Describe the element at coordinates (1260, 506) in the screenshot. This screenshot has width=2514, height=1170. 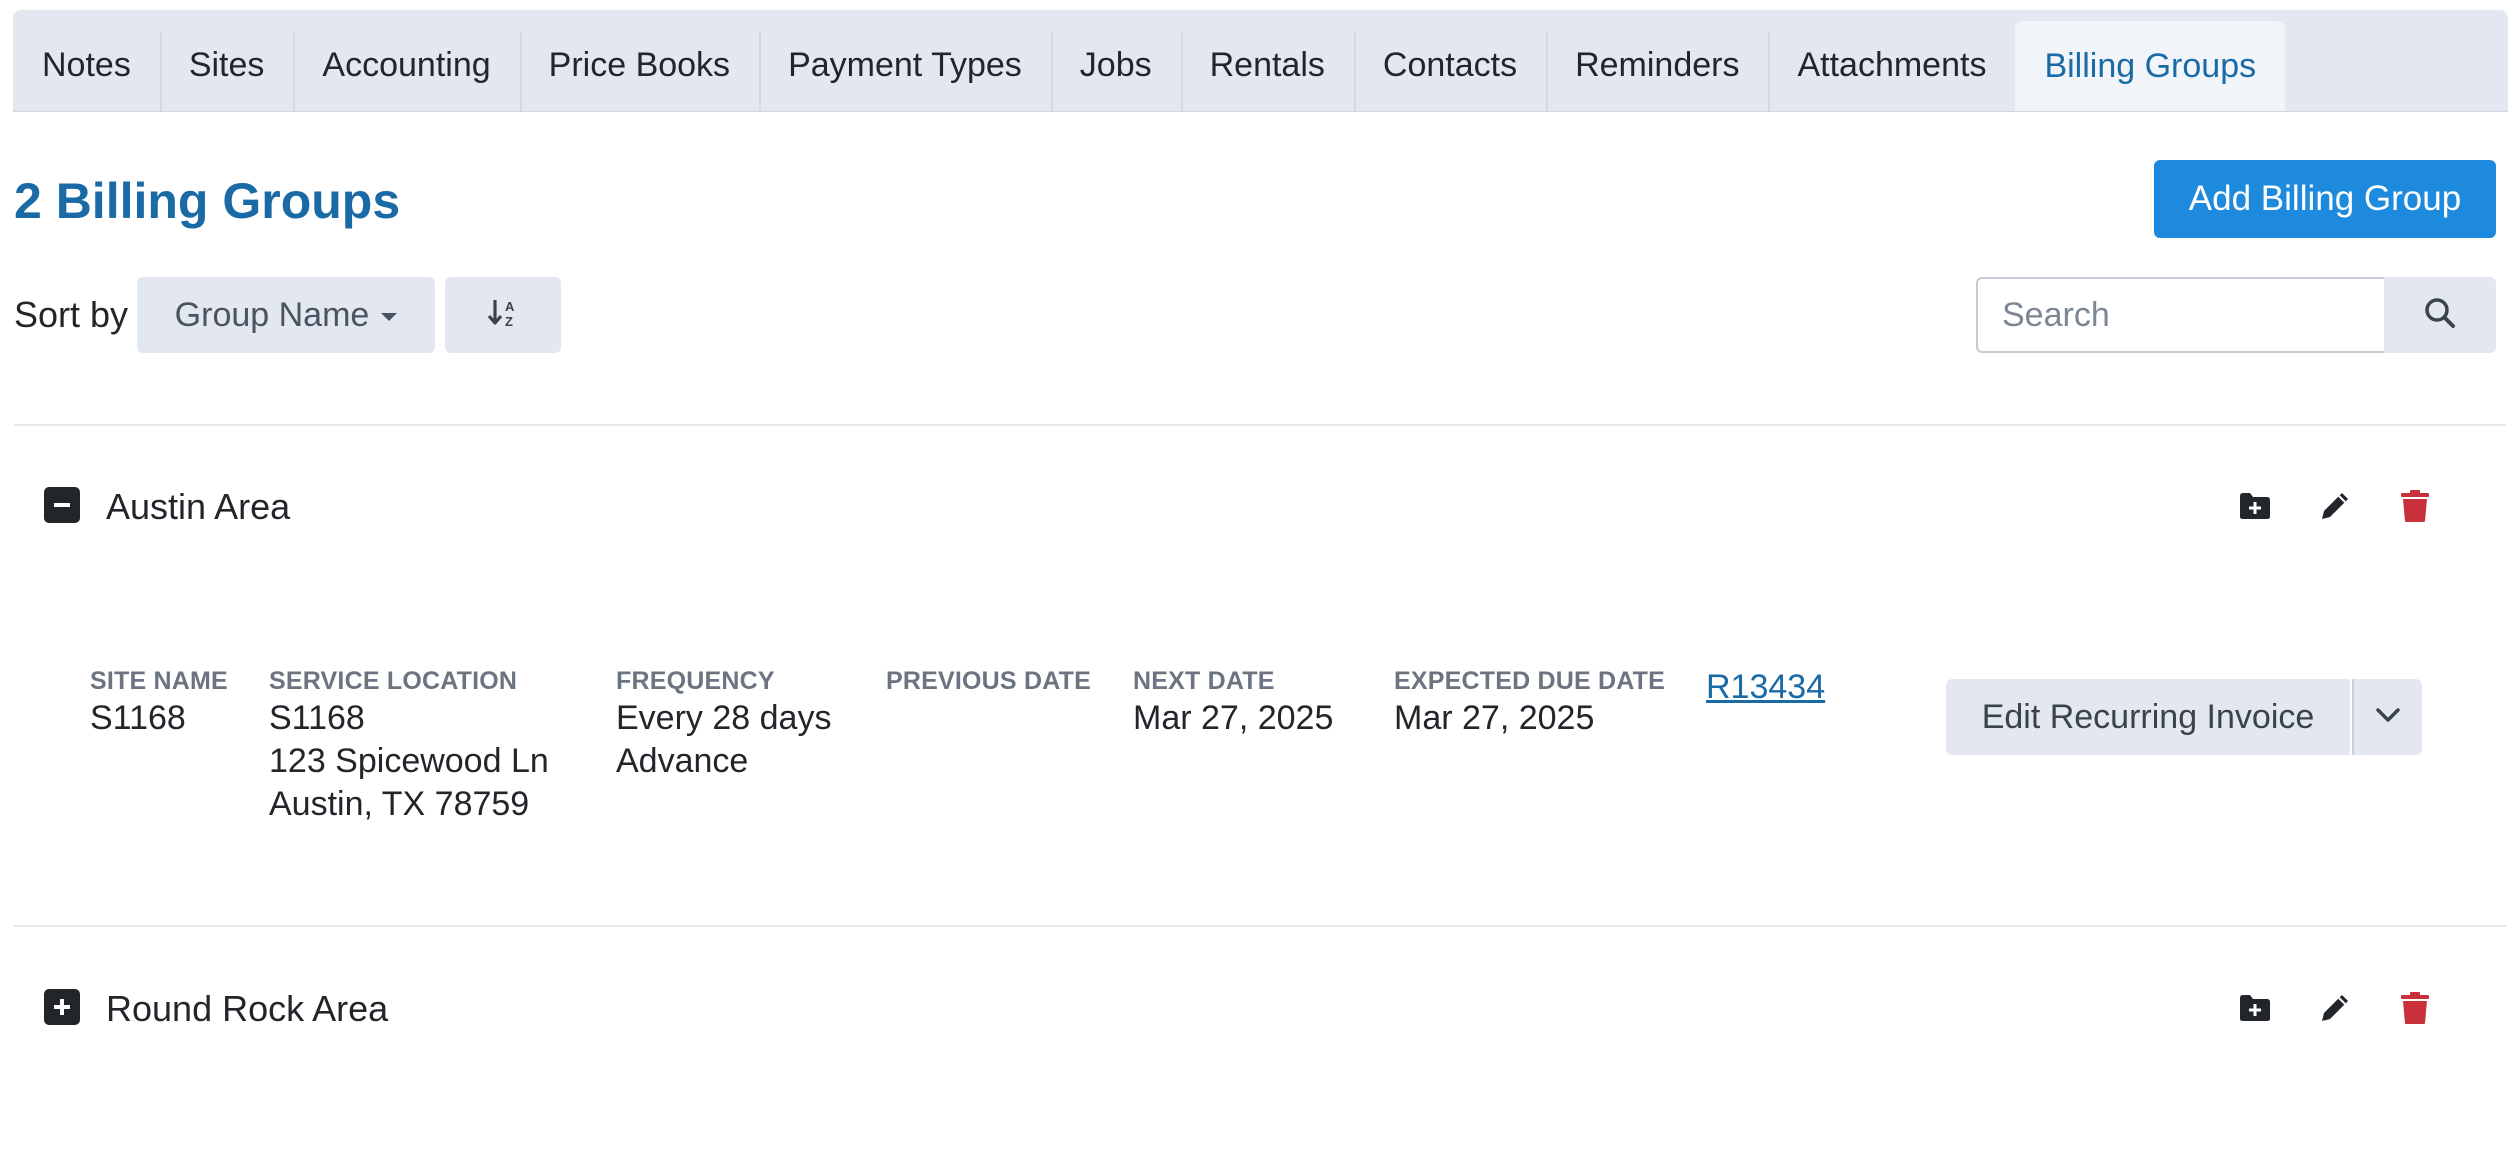
I see `billing-group-row: Austin Area` at that location.